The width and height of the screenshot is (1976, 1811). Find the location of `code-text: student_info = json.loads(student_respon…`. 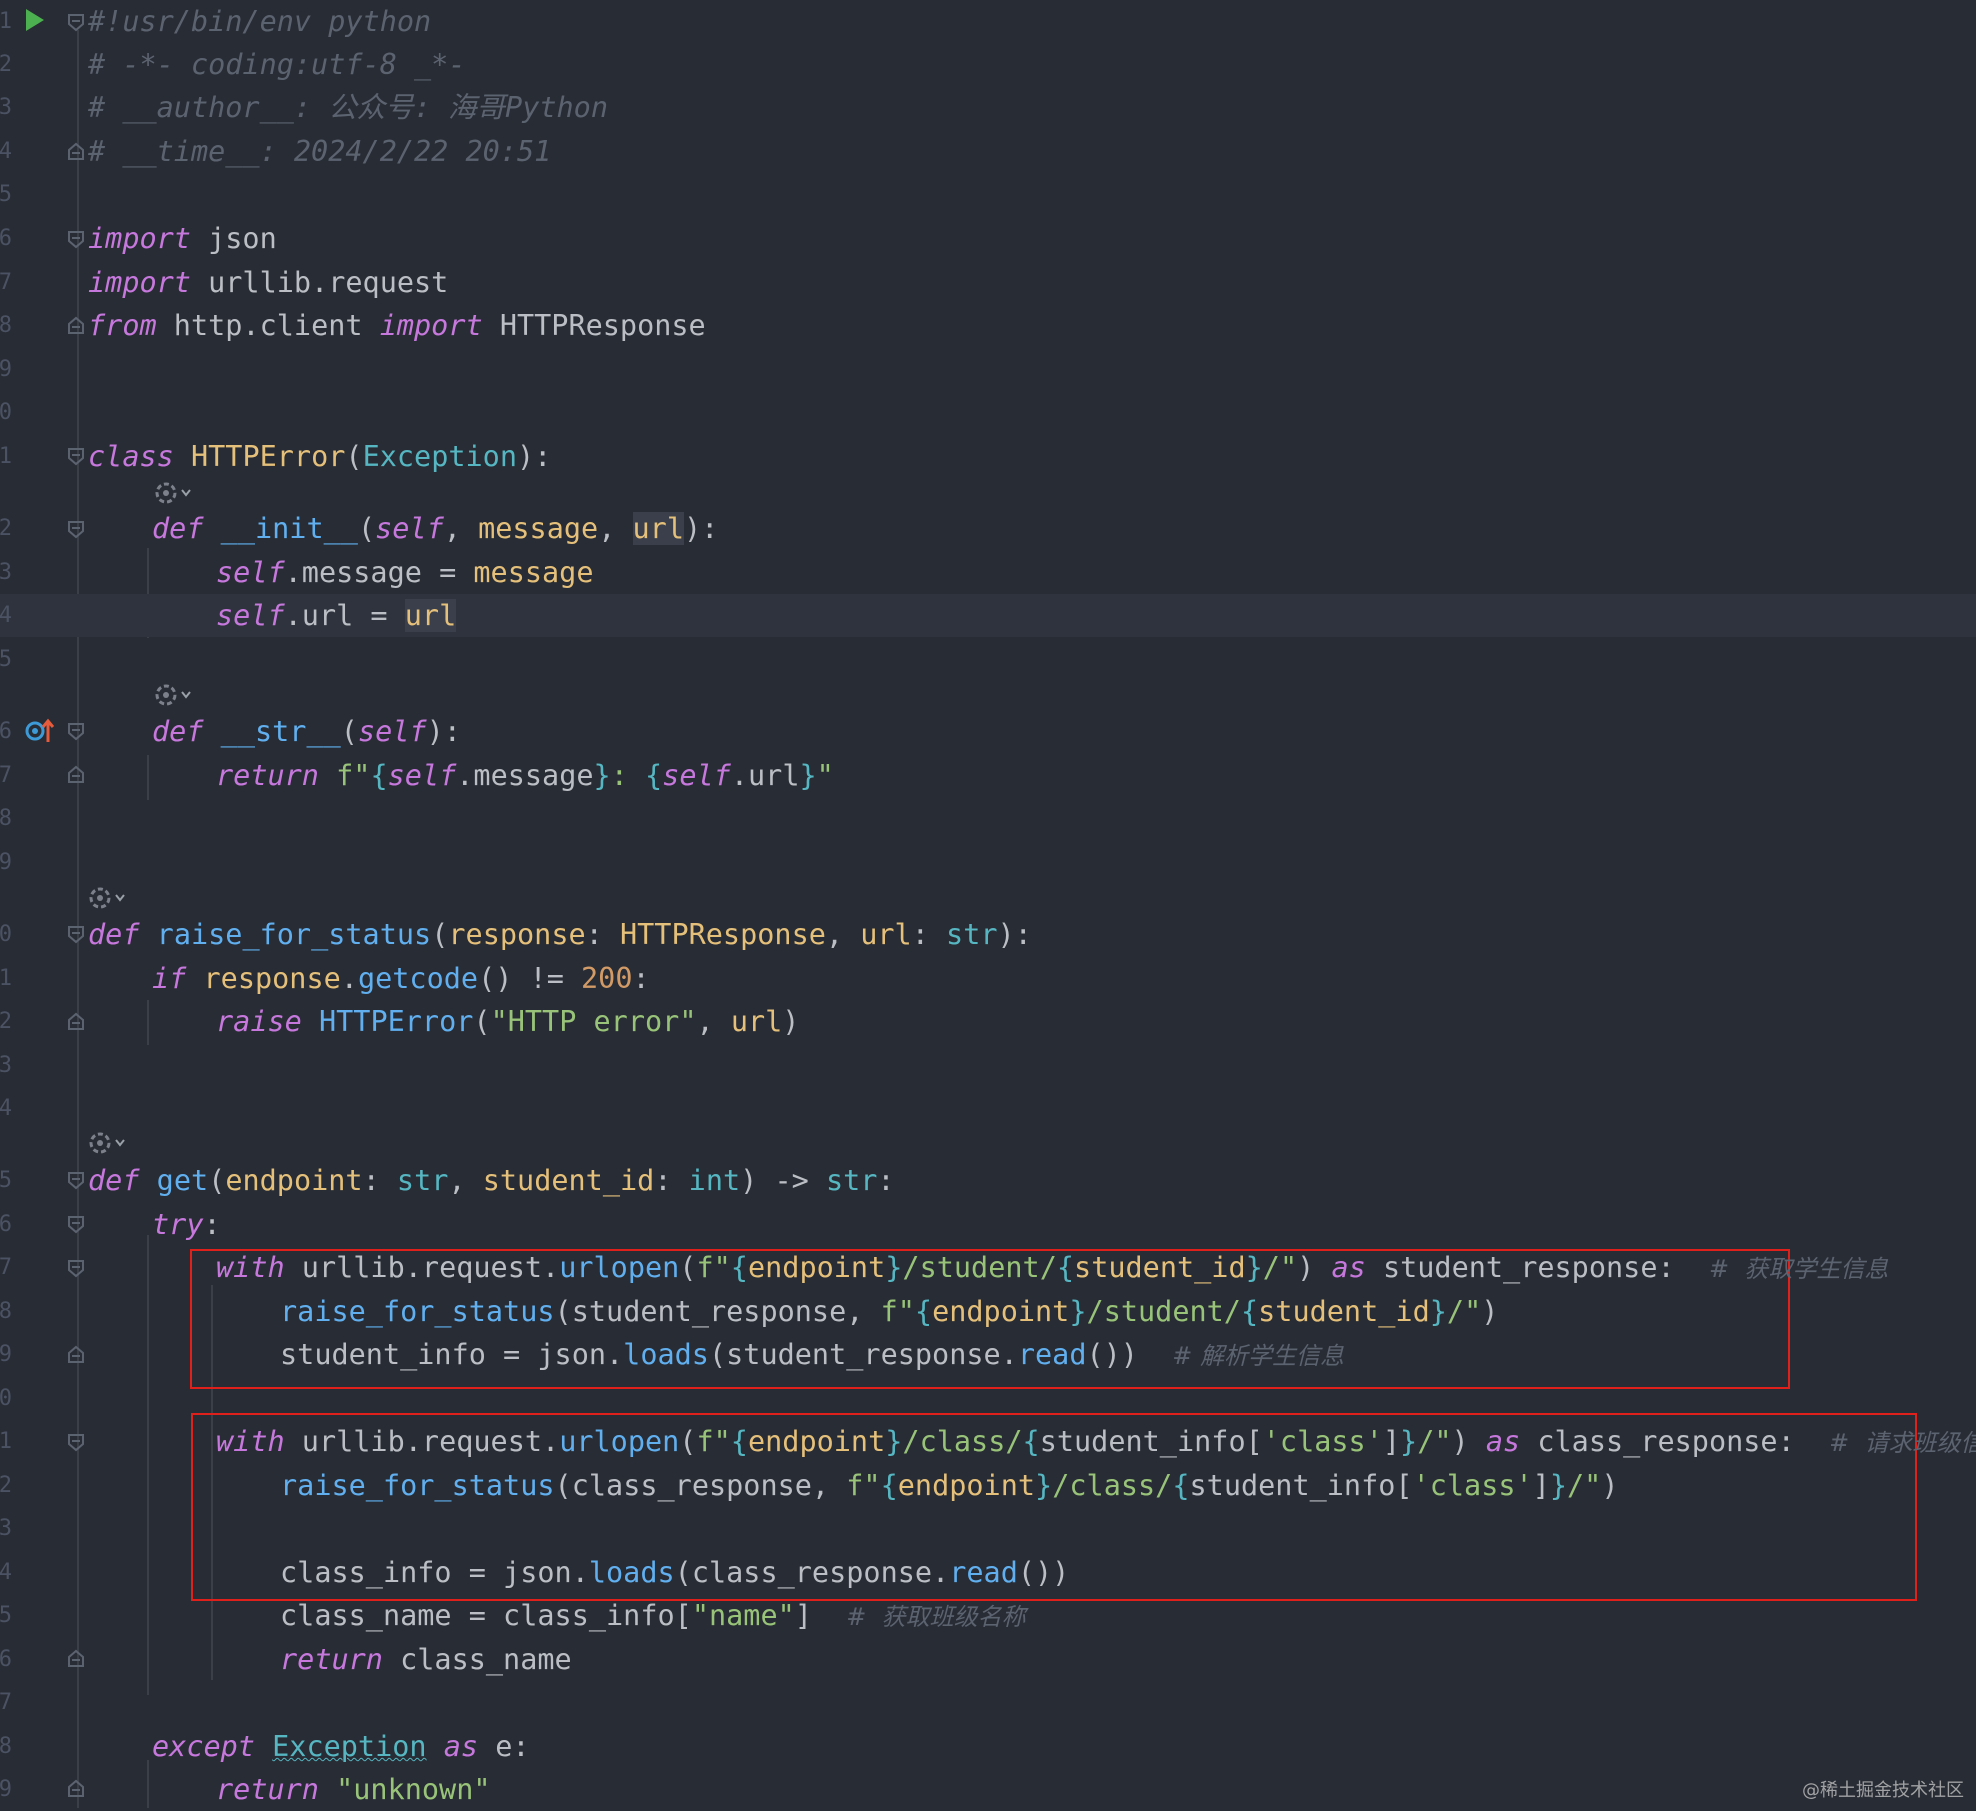

code-text: student_info = json.loads(student_respon… is located at coordinates (812, 1354).